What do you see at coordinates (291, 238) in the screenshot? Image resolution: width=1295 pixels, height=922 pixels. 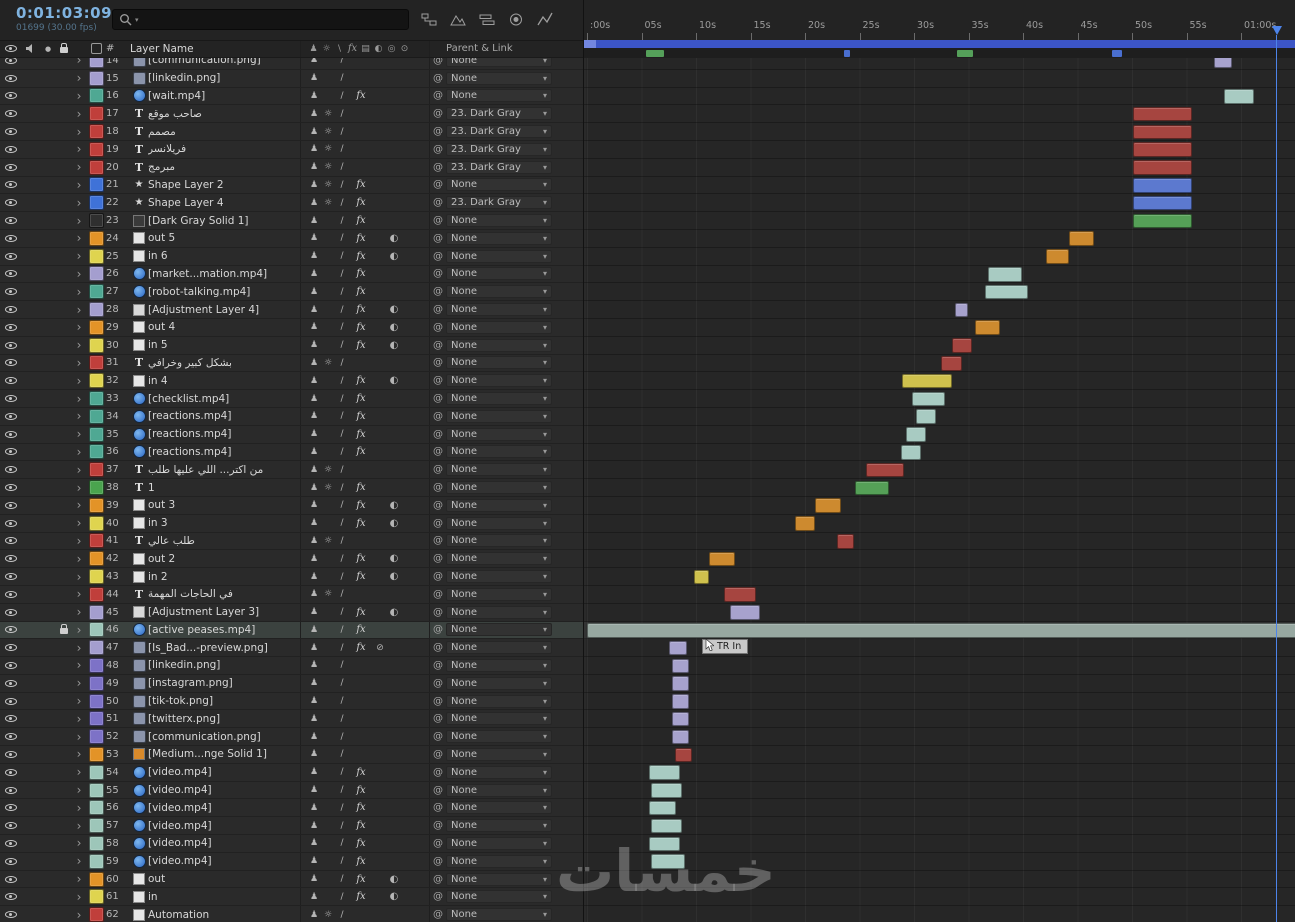 I see `layer-row: › 24 out 5 ♟ ☼ / fx ⊘ ◐ @ None ▾` at bounding box center [291, 238].